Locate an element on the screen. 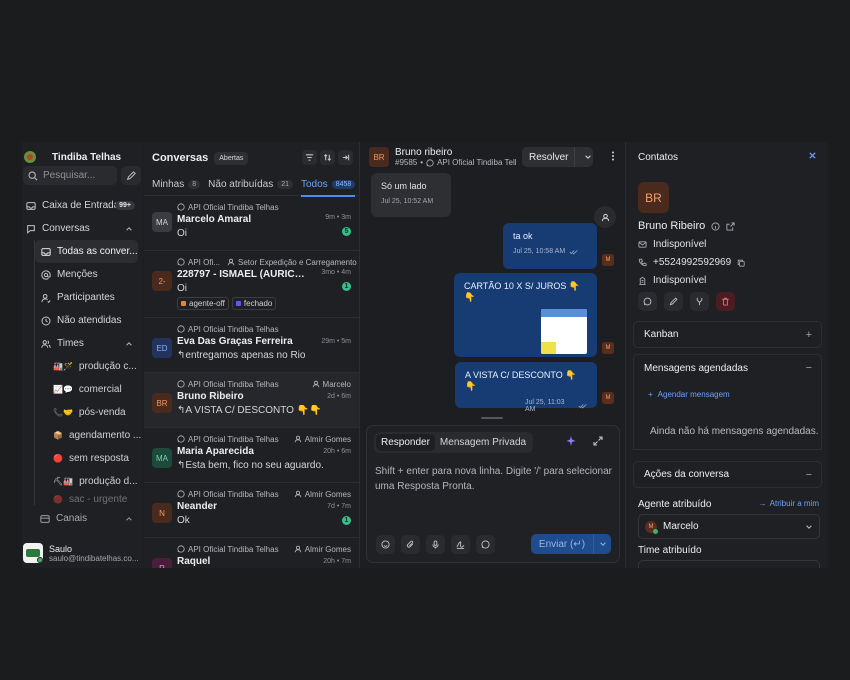 Image resolution: width=850 pixels, height=680 pixels. conversation-actions-section: Ações da conversa − is located at coordinates (727, 474).